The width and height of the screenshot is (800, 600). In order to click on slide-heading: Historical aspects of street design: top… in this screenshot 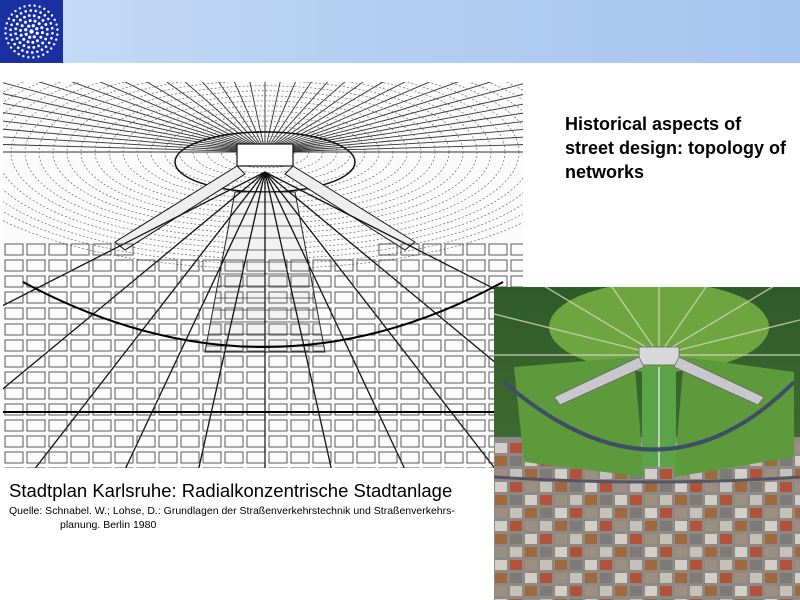, I will do `click(676, 148)`.